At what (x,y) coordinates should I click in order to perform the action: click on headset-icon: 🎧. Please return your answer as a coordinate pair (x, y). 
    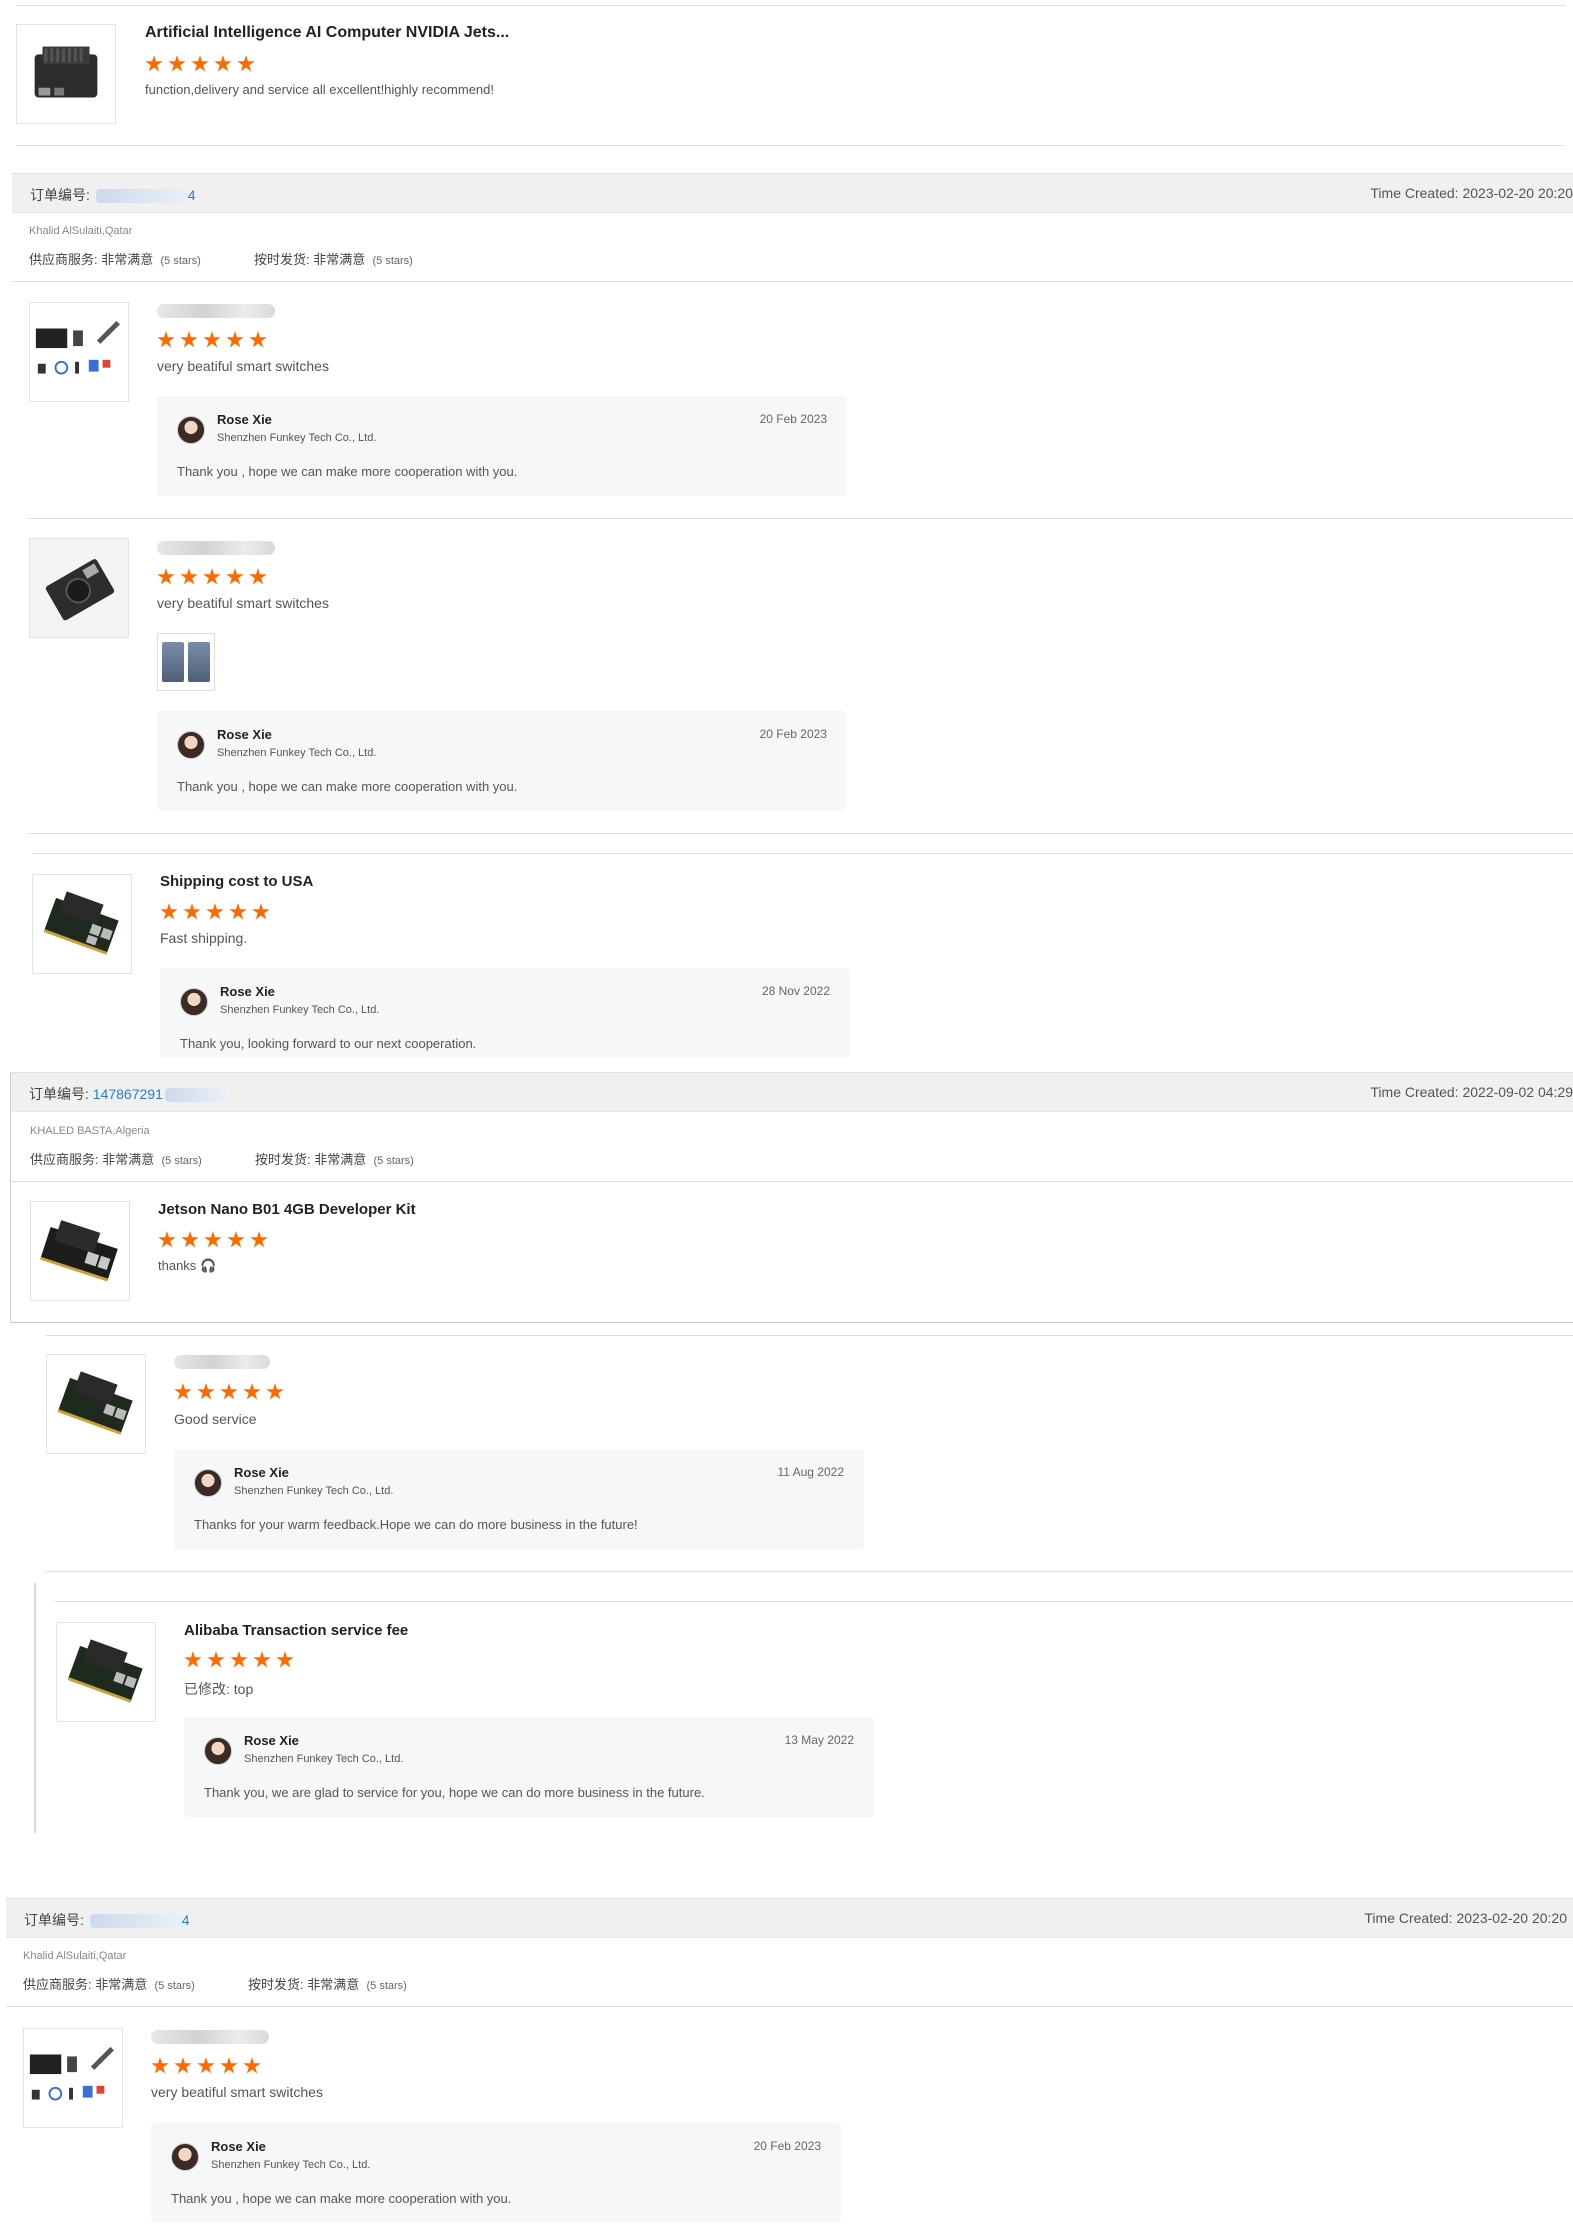
    Looking at the image, I should click on (208, 1265).